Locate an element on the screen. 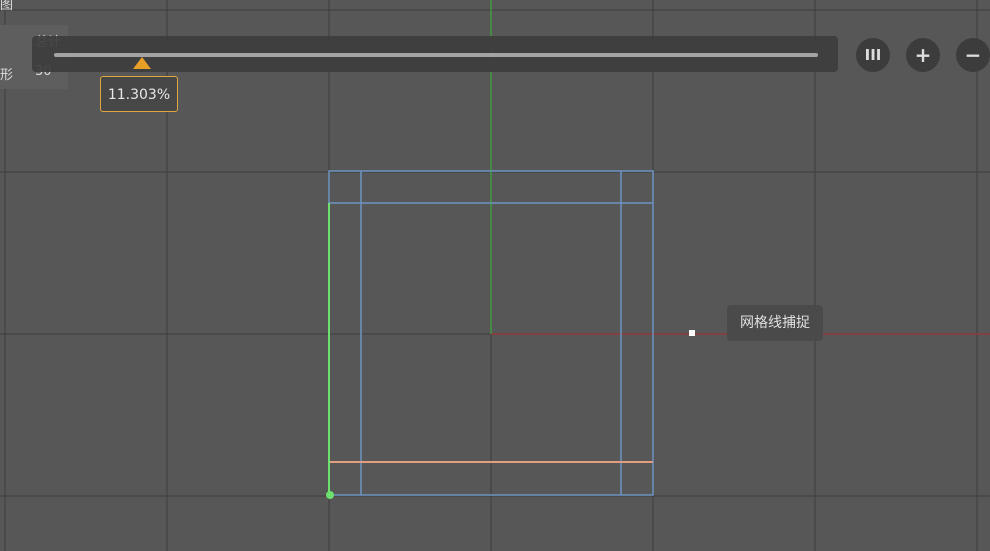 The image size is (990, 551). snap-tooltip: 网格线捕捉 is located at coordinates (775, 323).